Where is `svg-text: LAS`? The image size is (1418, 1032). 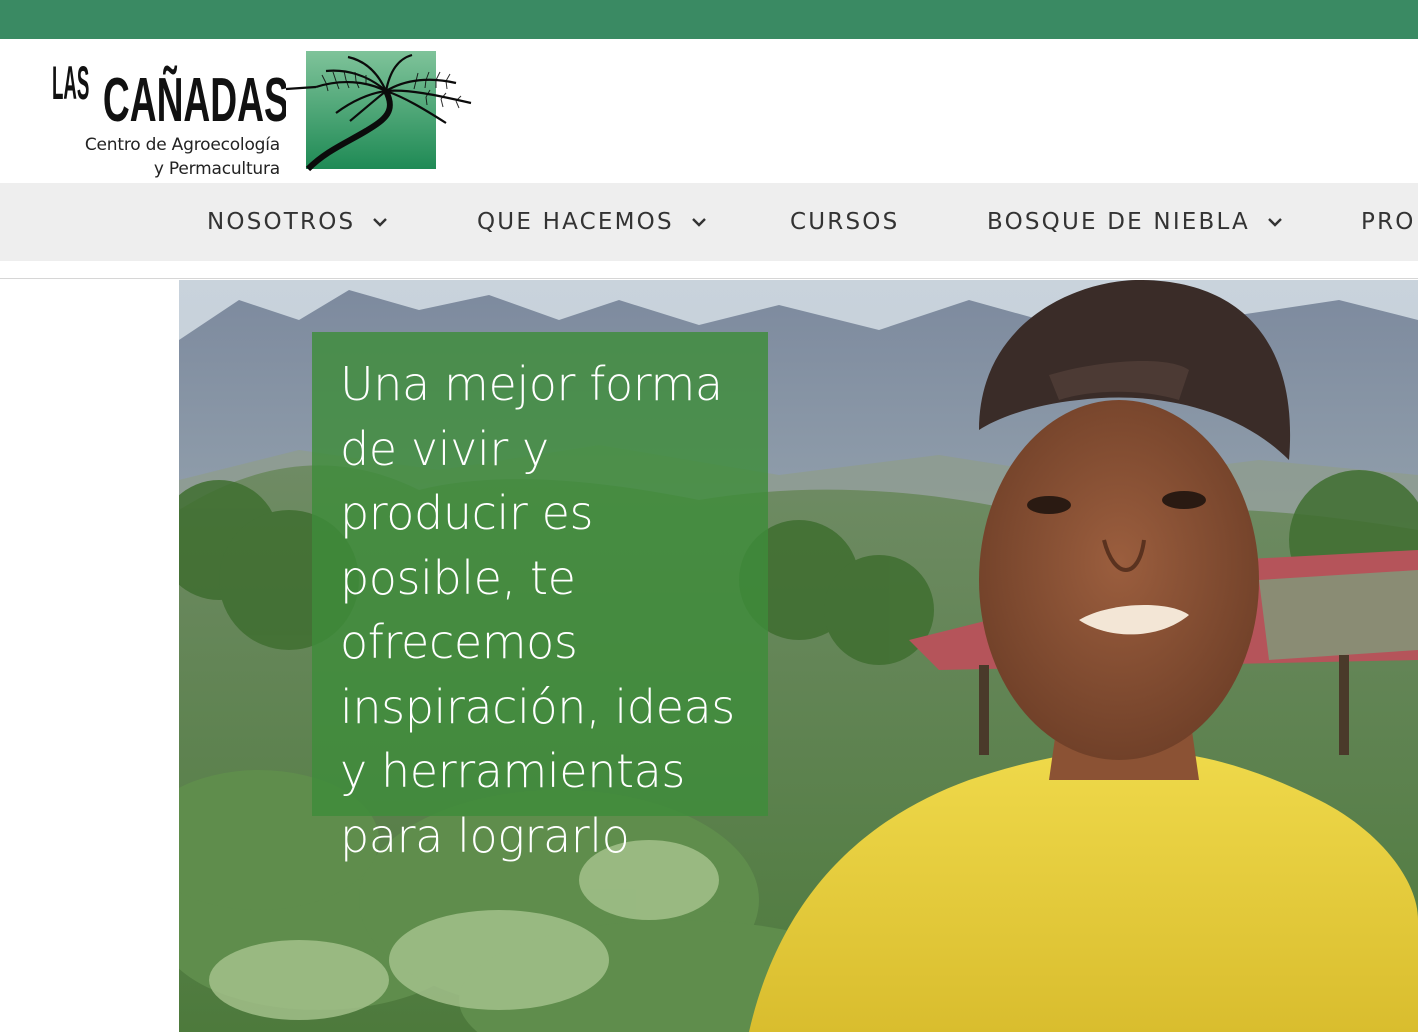 svg-text: LAS is located at coordinates (70, 83).